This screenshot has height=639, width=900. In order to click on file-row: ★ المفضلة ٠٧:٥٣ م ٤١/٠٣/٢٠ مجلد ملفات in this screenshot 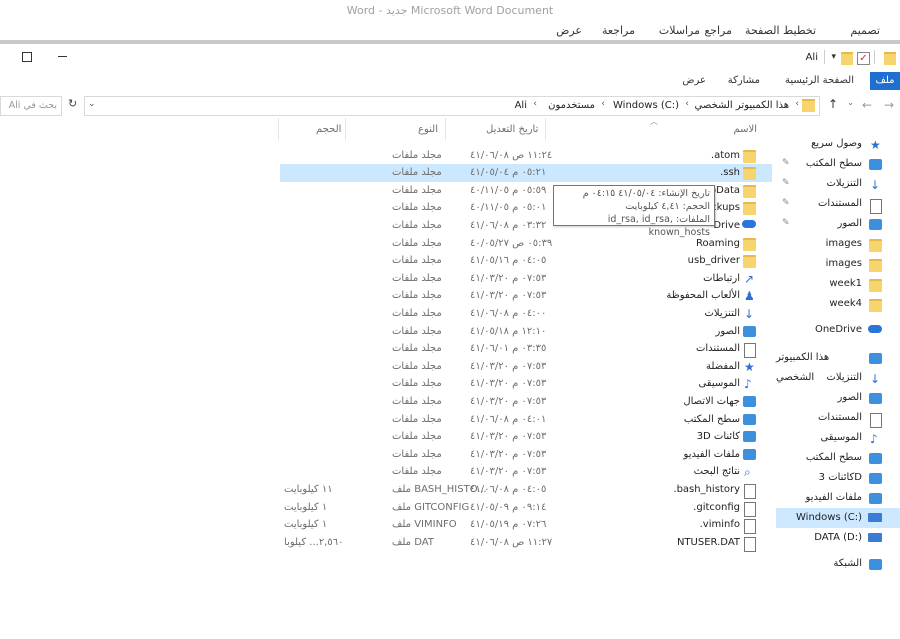, I will do `click(526, 367)`.